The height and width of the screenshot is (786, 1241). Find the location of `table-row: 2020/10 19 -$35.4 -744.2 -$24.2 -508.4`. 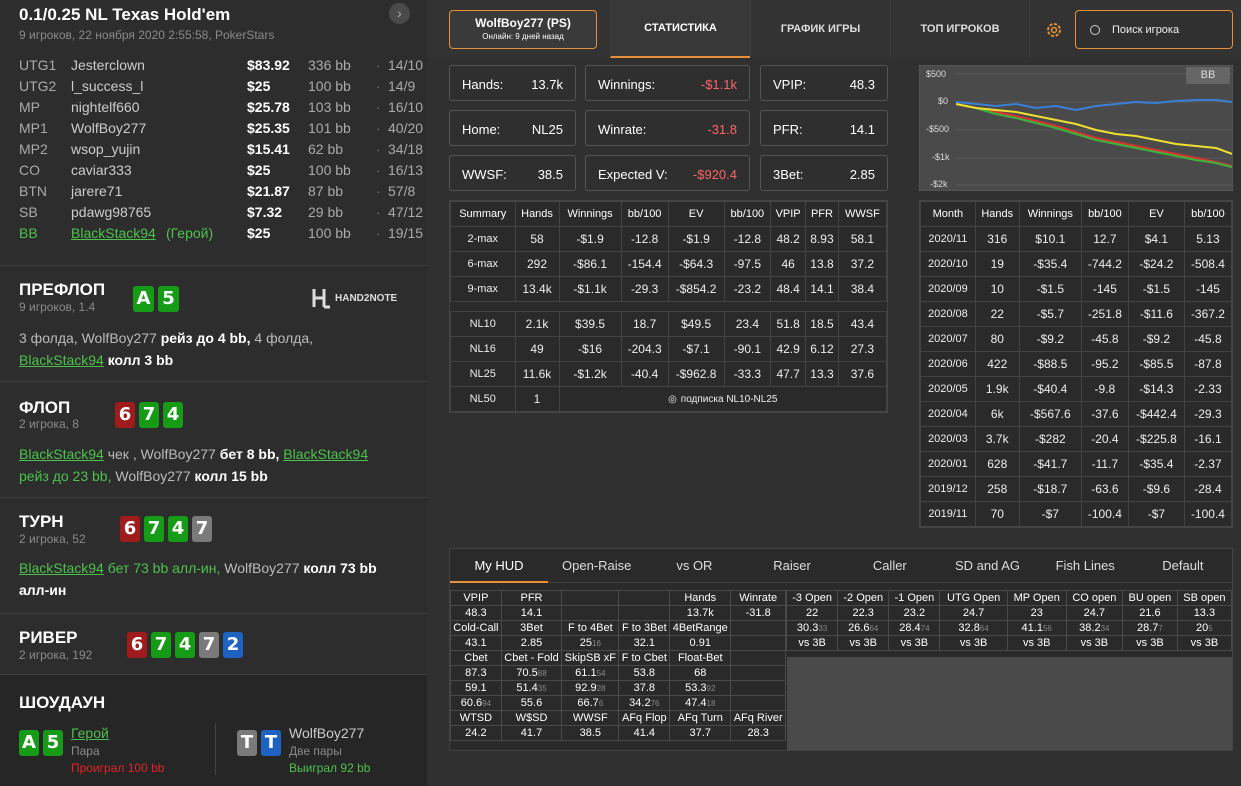

table-row: 2020/10 19 -$35.4 -744.2 -$24.2 -508.4 is located at coordinates (1076, 264).